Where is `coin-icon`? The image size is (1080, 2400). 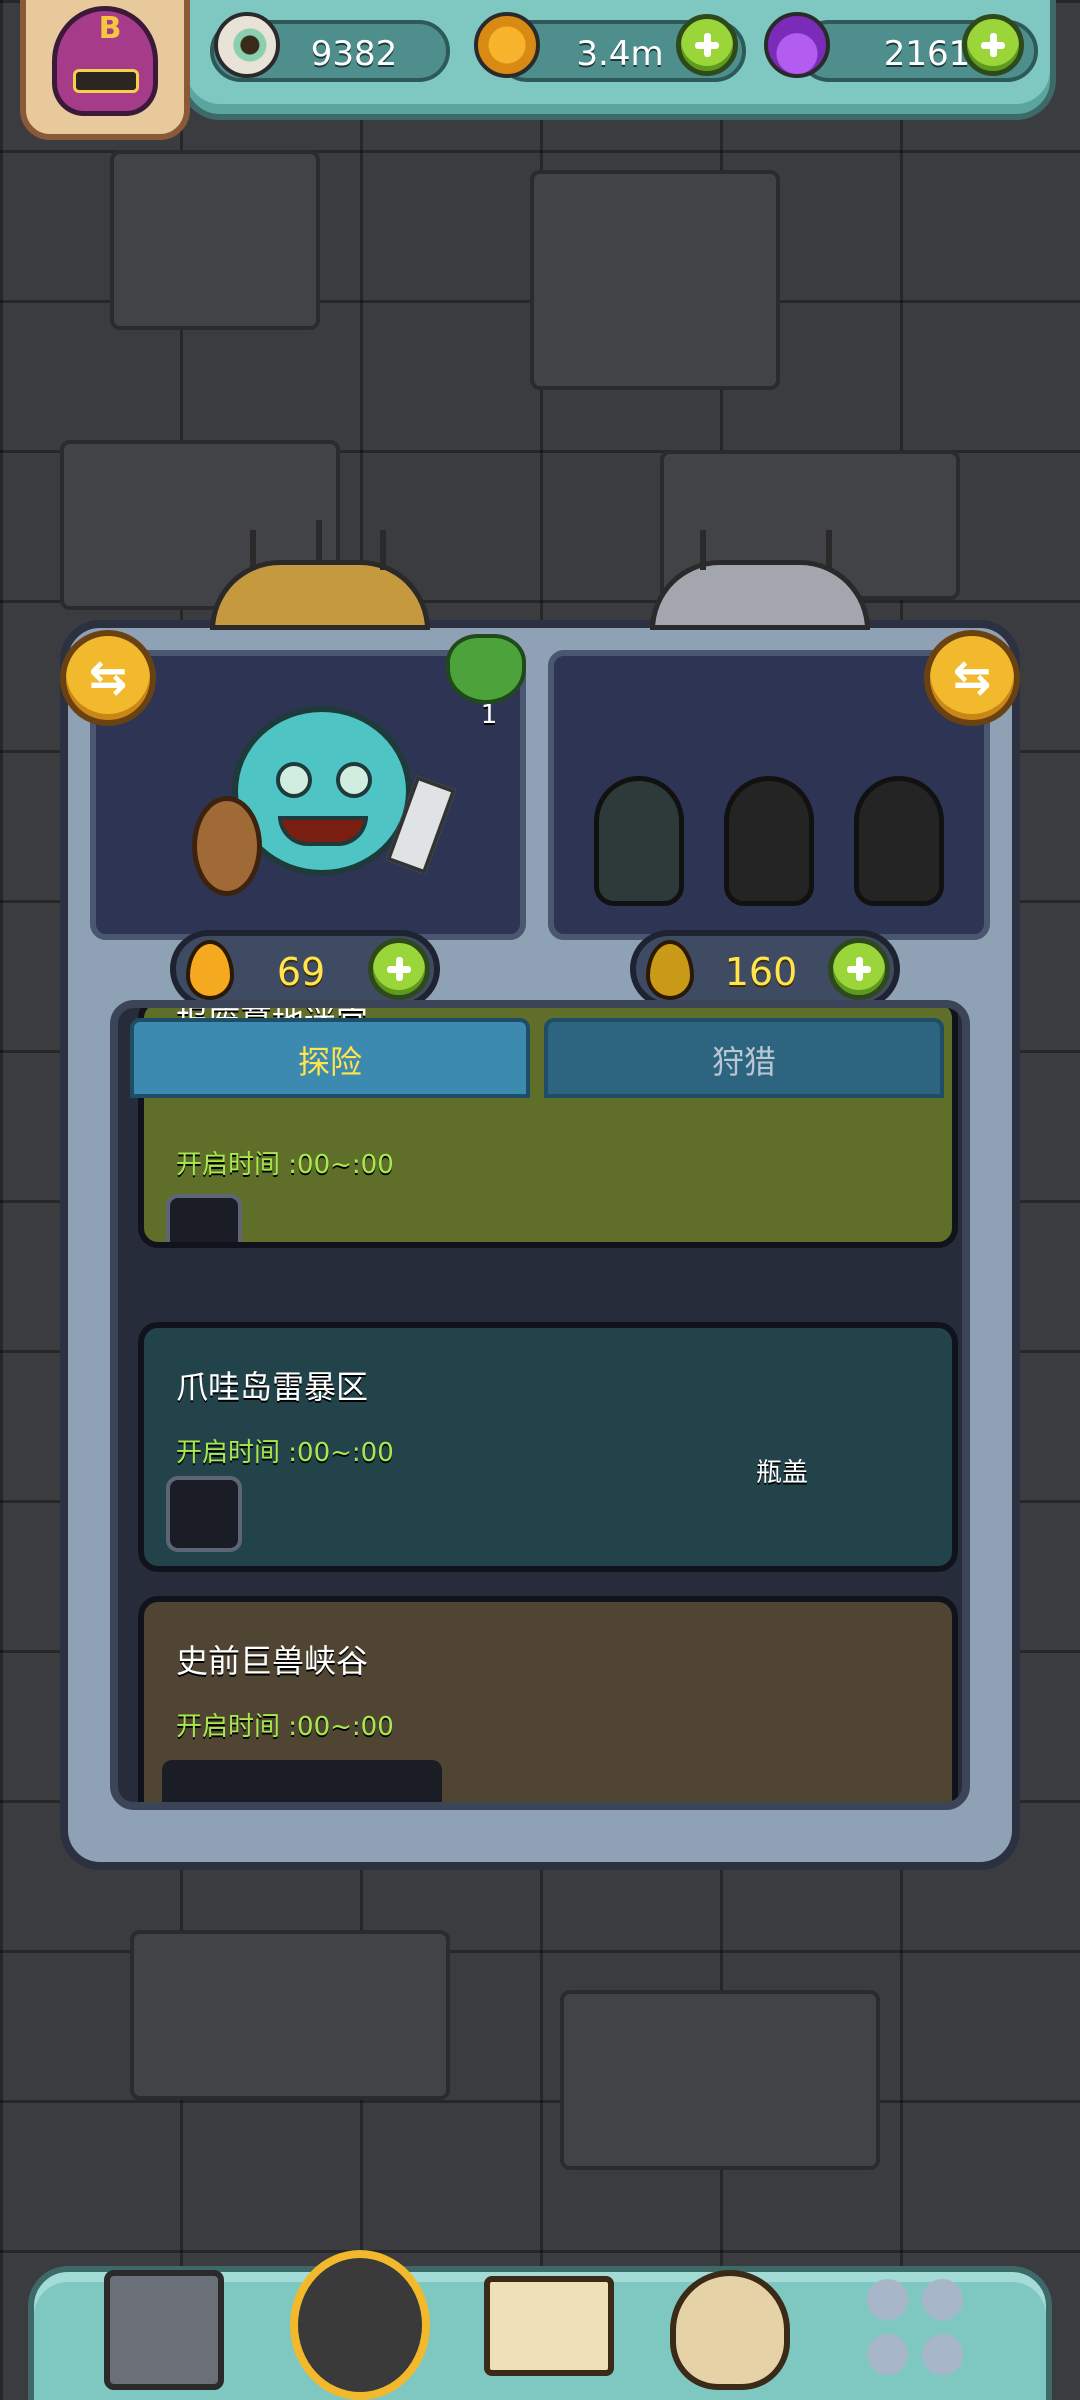
coin-icon is located at coordinates (507, 45).